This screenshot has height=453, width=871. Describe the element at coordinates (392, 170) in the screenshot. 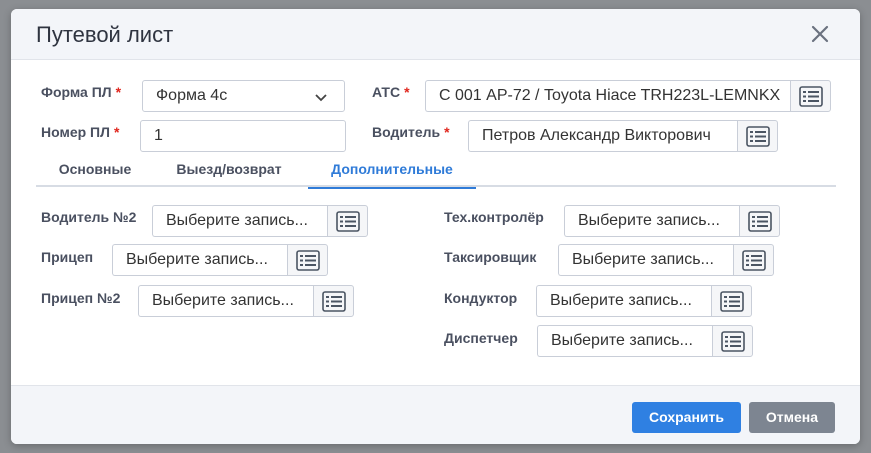

I see `tab-dopolnitelnye: Дополнительные` at that location.